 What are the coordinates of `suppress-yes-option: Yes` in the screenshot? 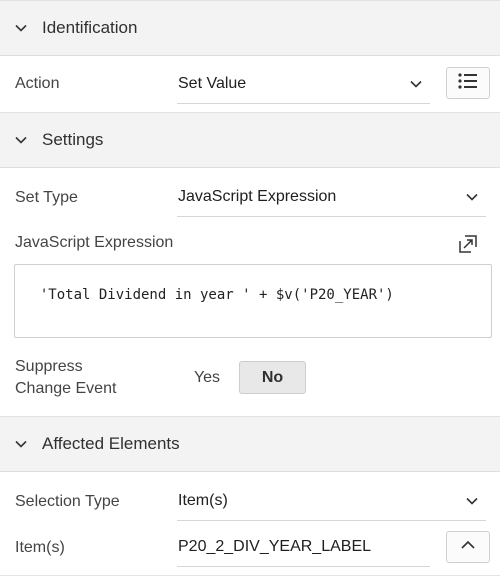 It's located at (207, 378).